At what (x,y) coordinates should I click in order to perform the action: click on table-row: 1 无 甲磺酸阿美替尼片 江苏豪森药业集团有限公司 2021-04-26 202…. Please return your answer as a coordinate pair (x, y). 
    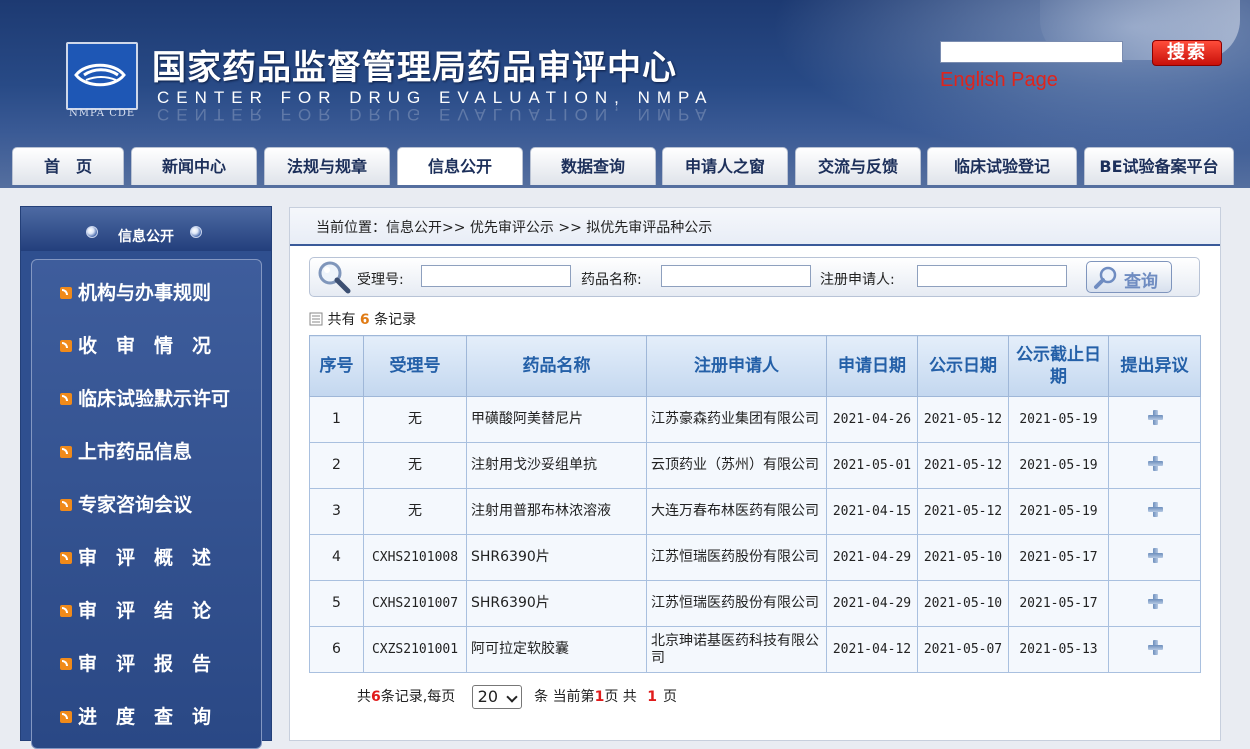
    Looking at the image, I should click on (755, 419).